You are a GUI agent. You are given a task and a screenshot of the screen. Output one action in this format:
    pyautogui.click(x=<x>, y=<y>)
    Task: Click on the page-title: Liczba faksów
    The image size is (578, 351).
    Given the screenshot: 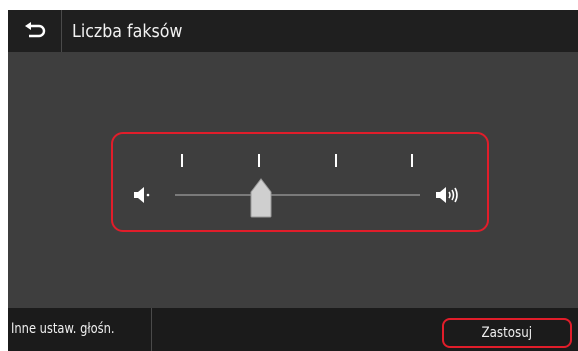 What is the action you would take?
    pyautogui.click(x=127, y=31)
    